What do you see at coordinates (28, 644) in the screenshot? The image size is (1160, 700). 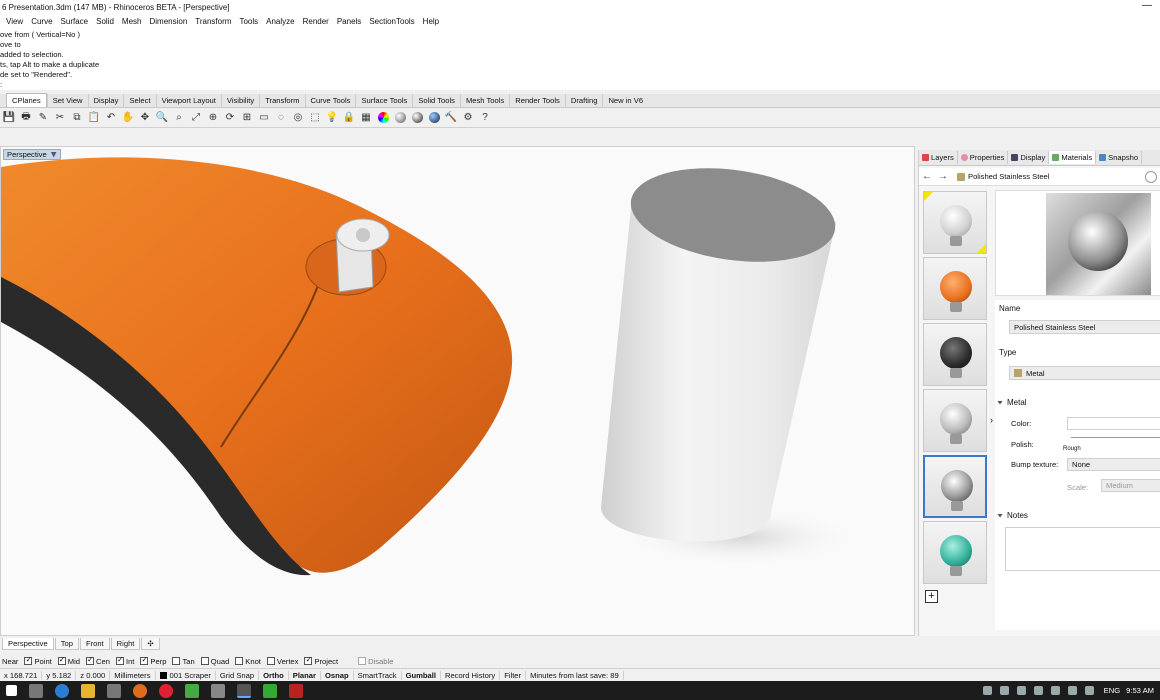 I see `viewport-tab-perspective: Perspective` at bounding box center [28, 644].